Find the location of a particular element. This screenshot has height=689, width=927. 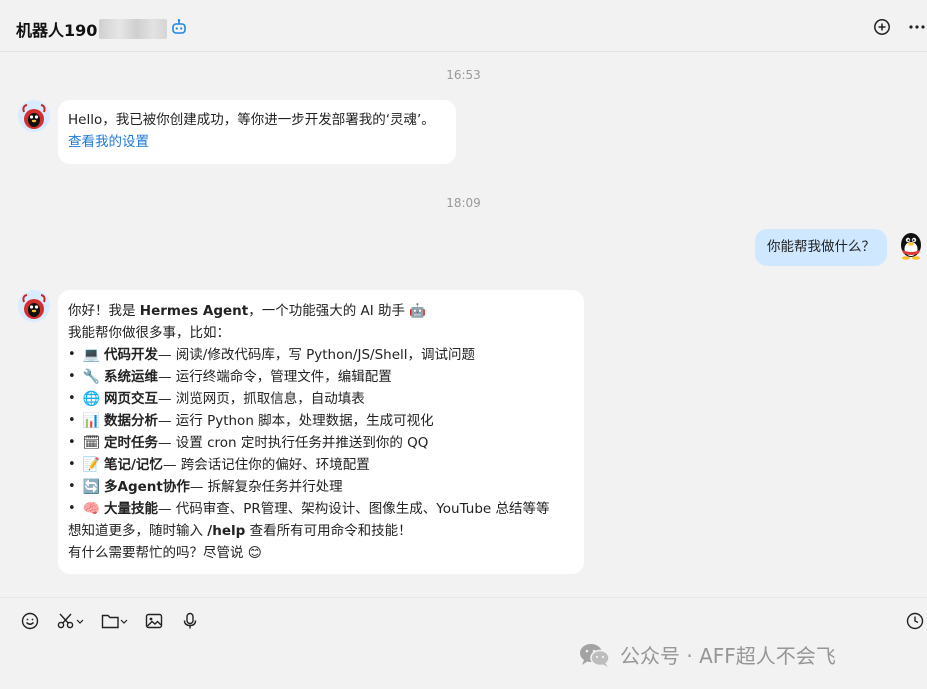

capability-item: • 📊 数据分析 — 运行 Python 脚本，处理数据，生成可视化 is located at coordinates (321, 421).